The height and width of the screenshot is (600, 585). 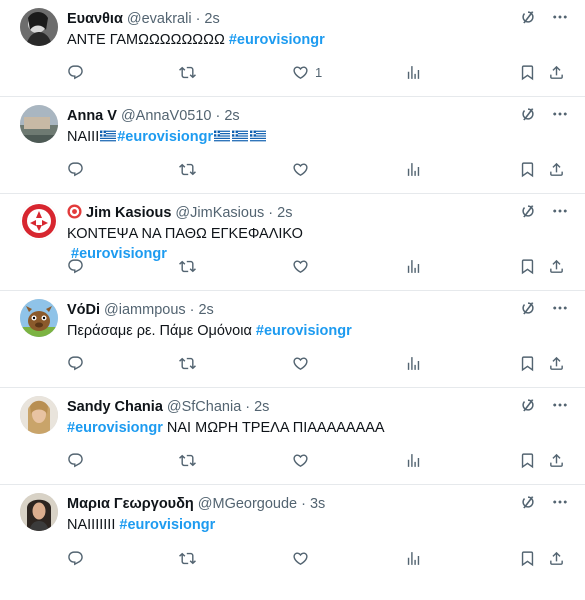 I want to click on tweet-text: ΑΝΤΕ ΓΑΜΩΩΩΩΩΩΩΩ #eurovisiongr, so click(x=296, y=40).